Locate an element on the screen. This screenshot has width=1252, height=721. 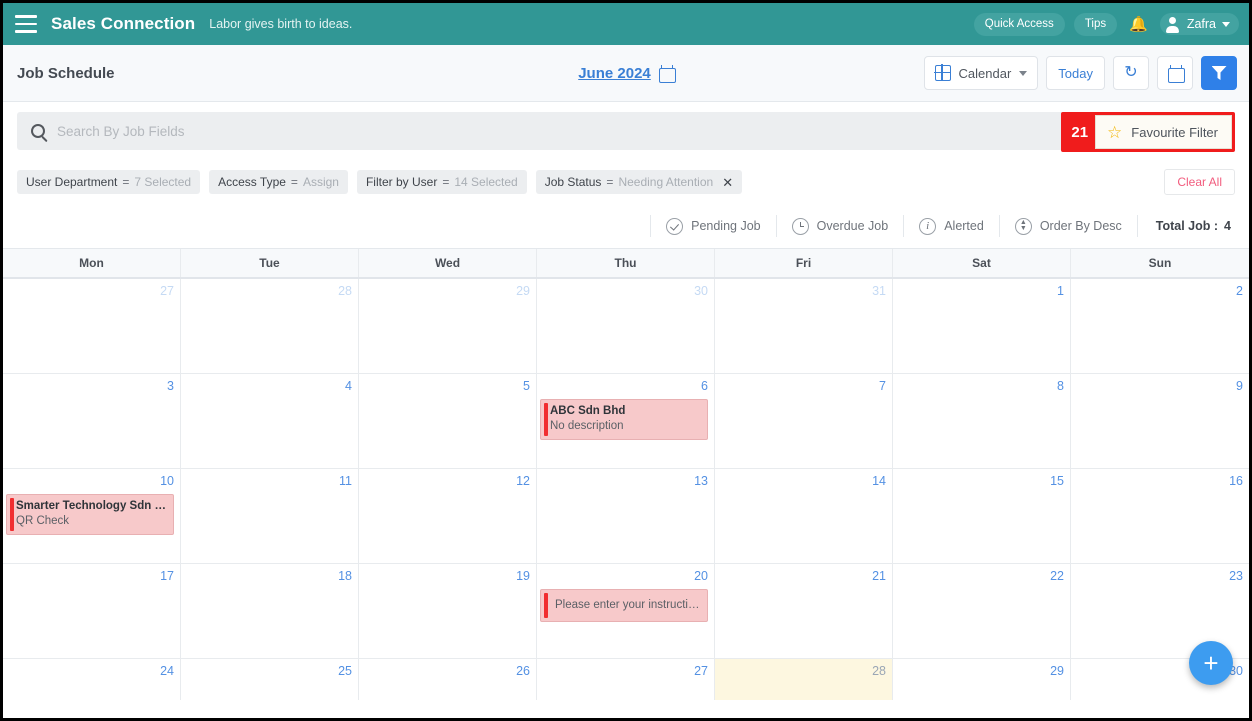
bell-icon: 🔔 is located at coordinates (1138, 24).